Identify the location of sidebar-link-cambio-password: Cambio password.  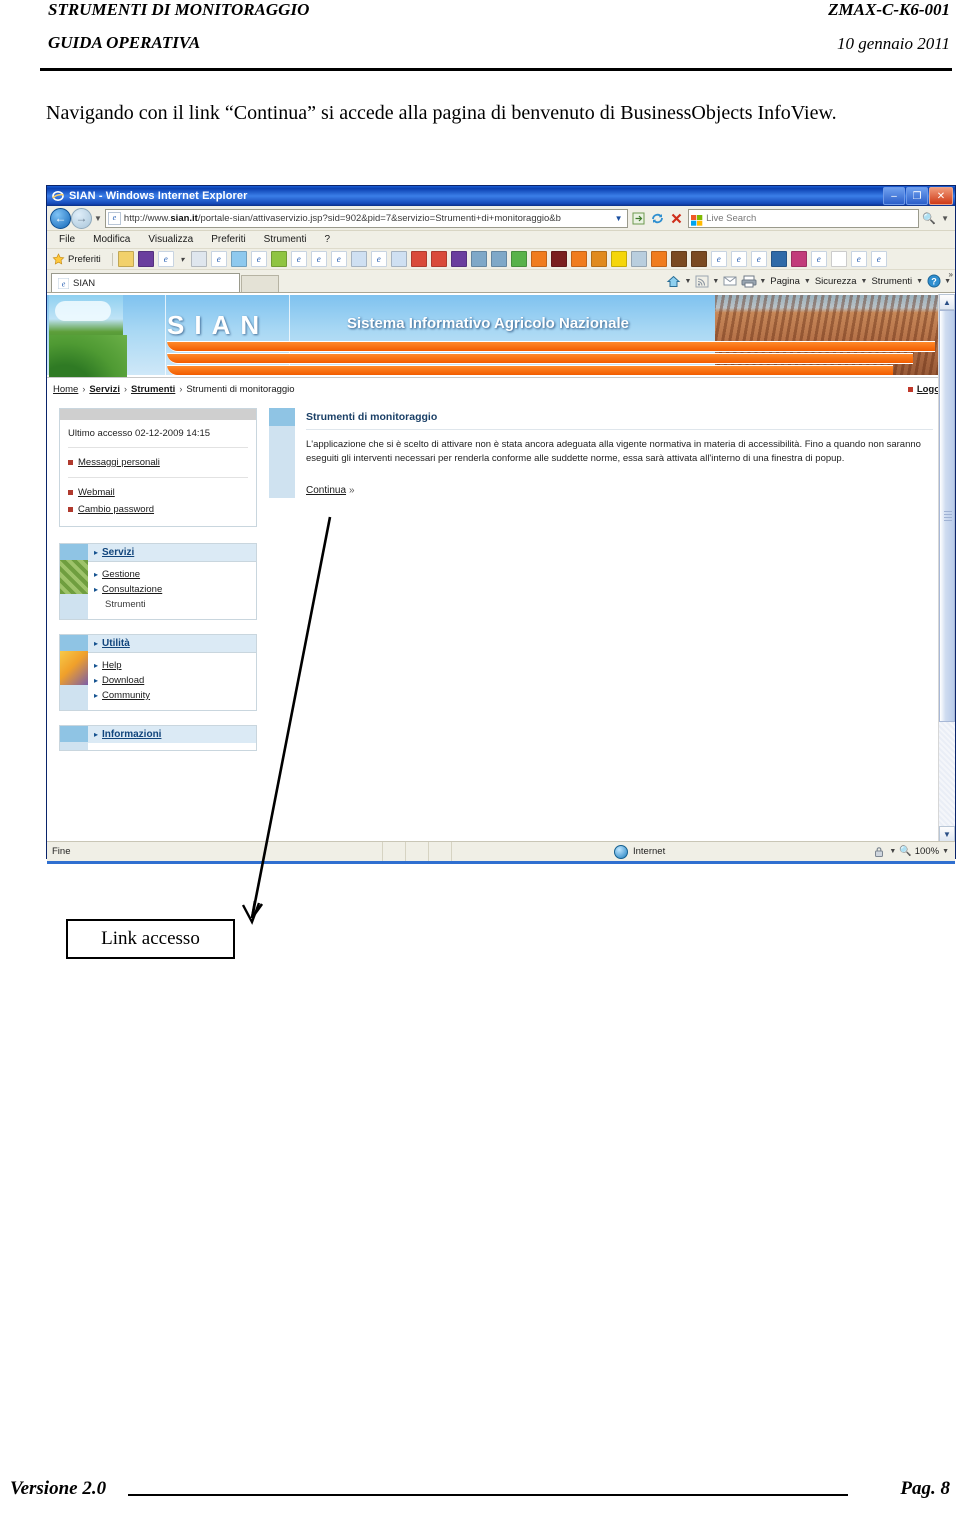
(158, 509).